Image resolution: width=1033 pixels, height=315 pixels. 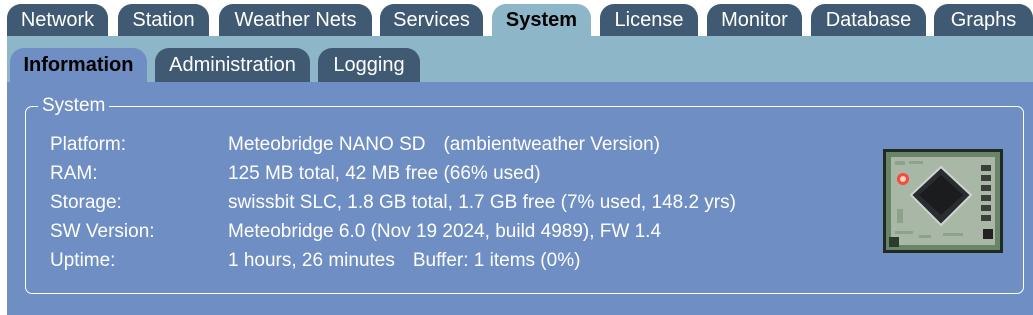 I want to click on uptime-value: 1 hours, 26 minutes Buffer: 1 items (0%), so click(x=404, y=261).